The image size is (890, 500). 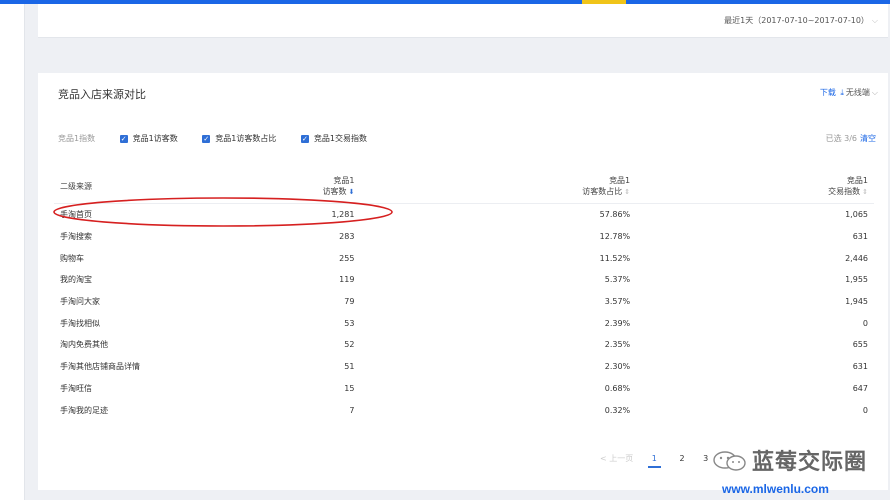 I want to click on download-icon: ⤓, so click(x=842, y=92).